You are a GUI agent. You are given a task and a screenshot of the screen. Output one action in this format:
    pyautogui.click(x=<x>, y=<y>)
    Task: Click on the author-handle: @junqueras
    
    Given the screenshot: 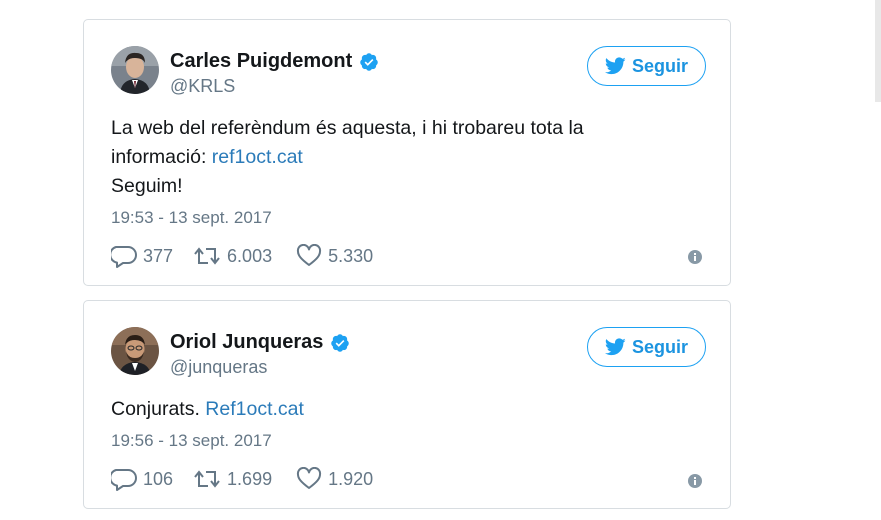 What is the action you would take?
    pyautogui.click(x=218, y=367)
    